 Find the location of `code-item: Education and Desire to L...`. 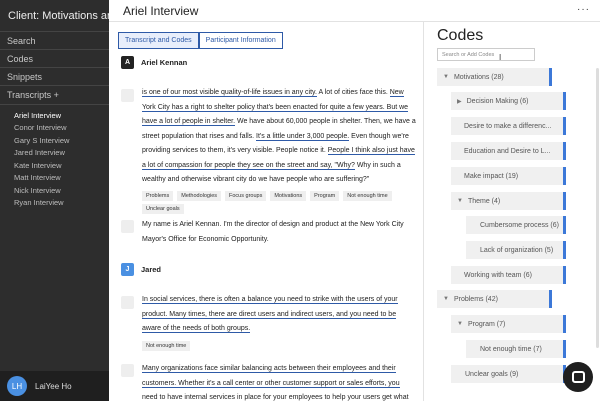

code-item: Education and Desire to L... is located at coordinates (508, 151).